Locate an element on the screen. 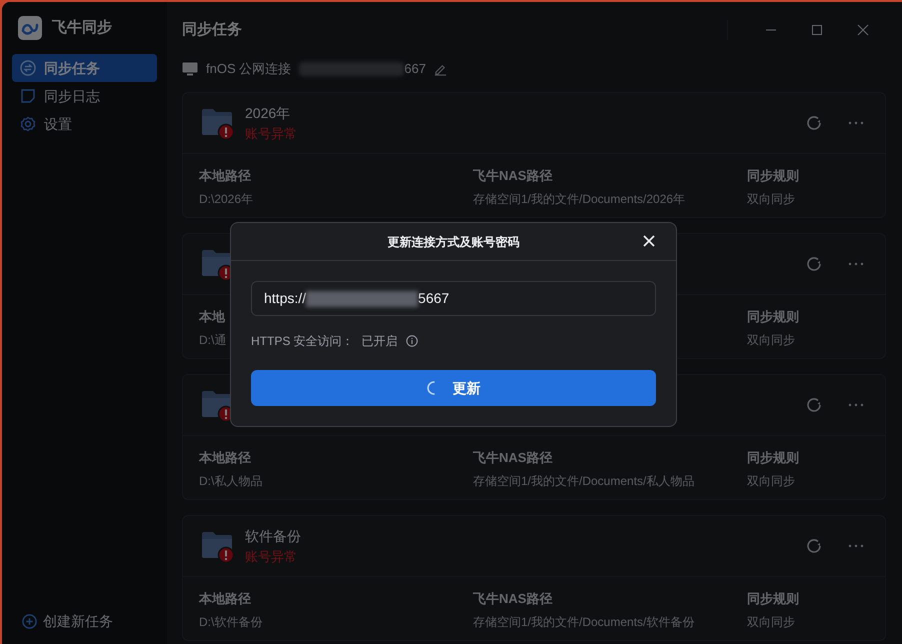 The image size is (902, 644). sidebar-item: 同步日志 is located at coordinates (84, 96).